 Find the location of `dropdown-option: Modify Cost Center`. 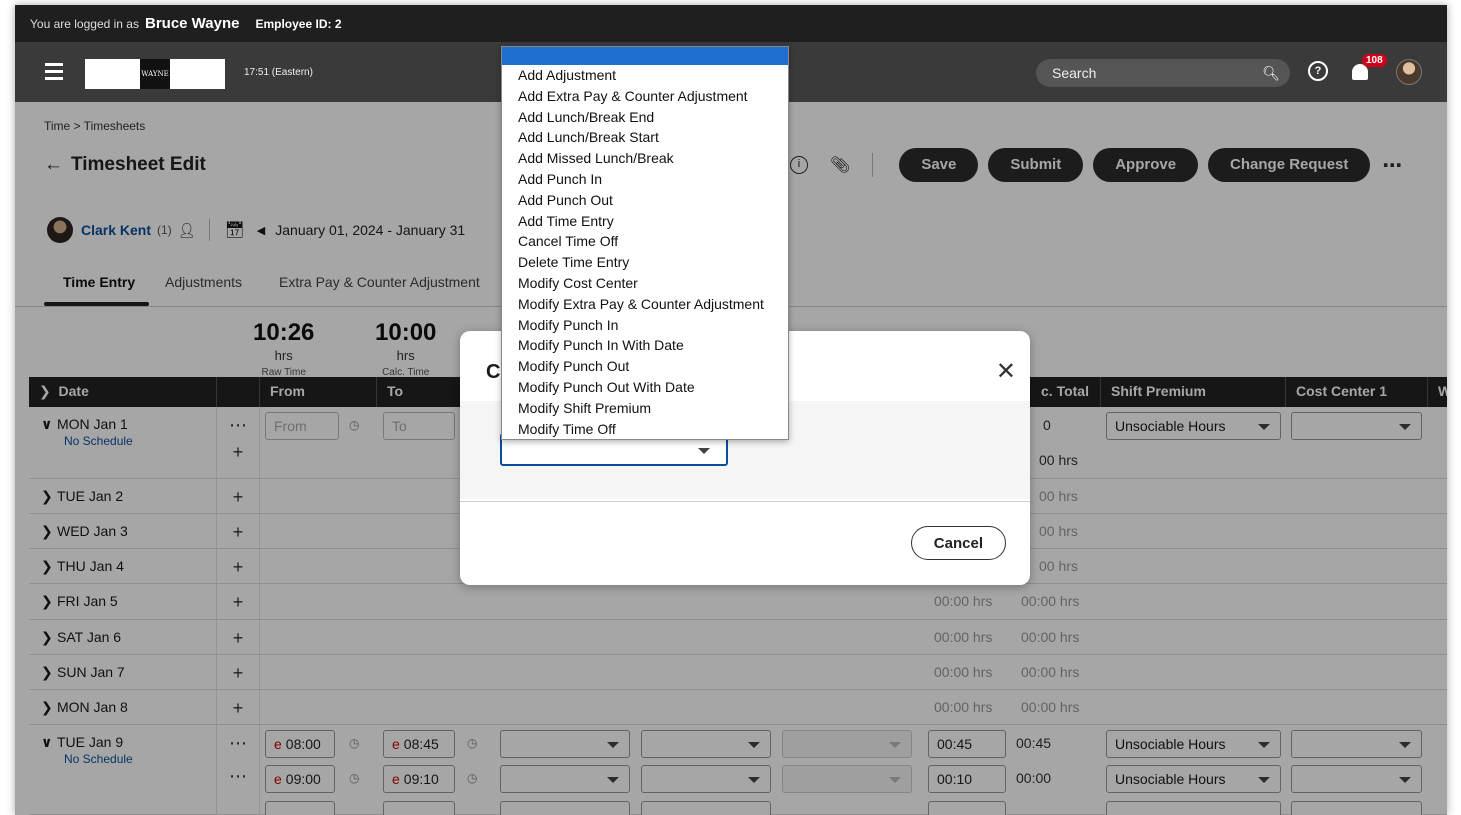

dropdown-option: Modify Cost Center is located at coordinates (645, 283).